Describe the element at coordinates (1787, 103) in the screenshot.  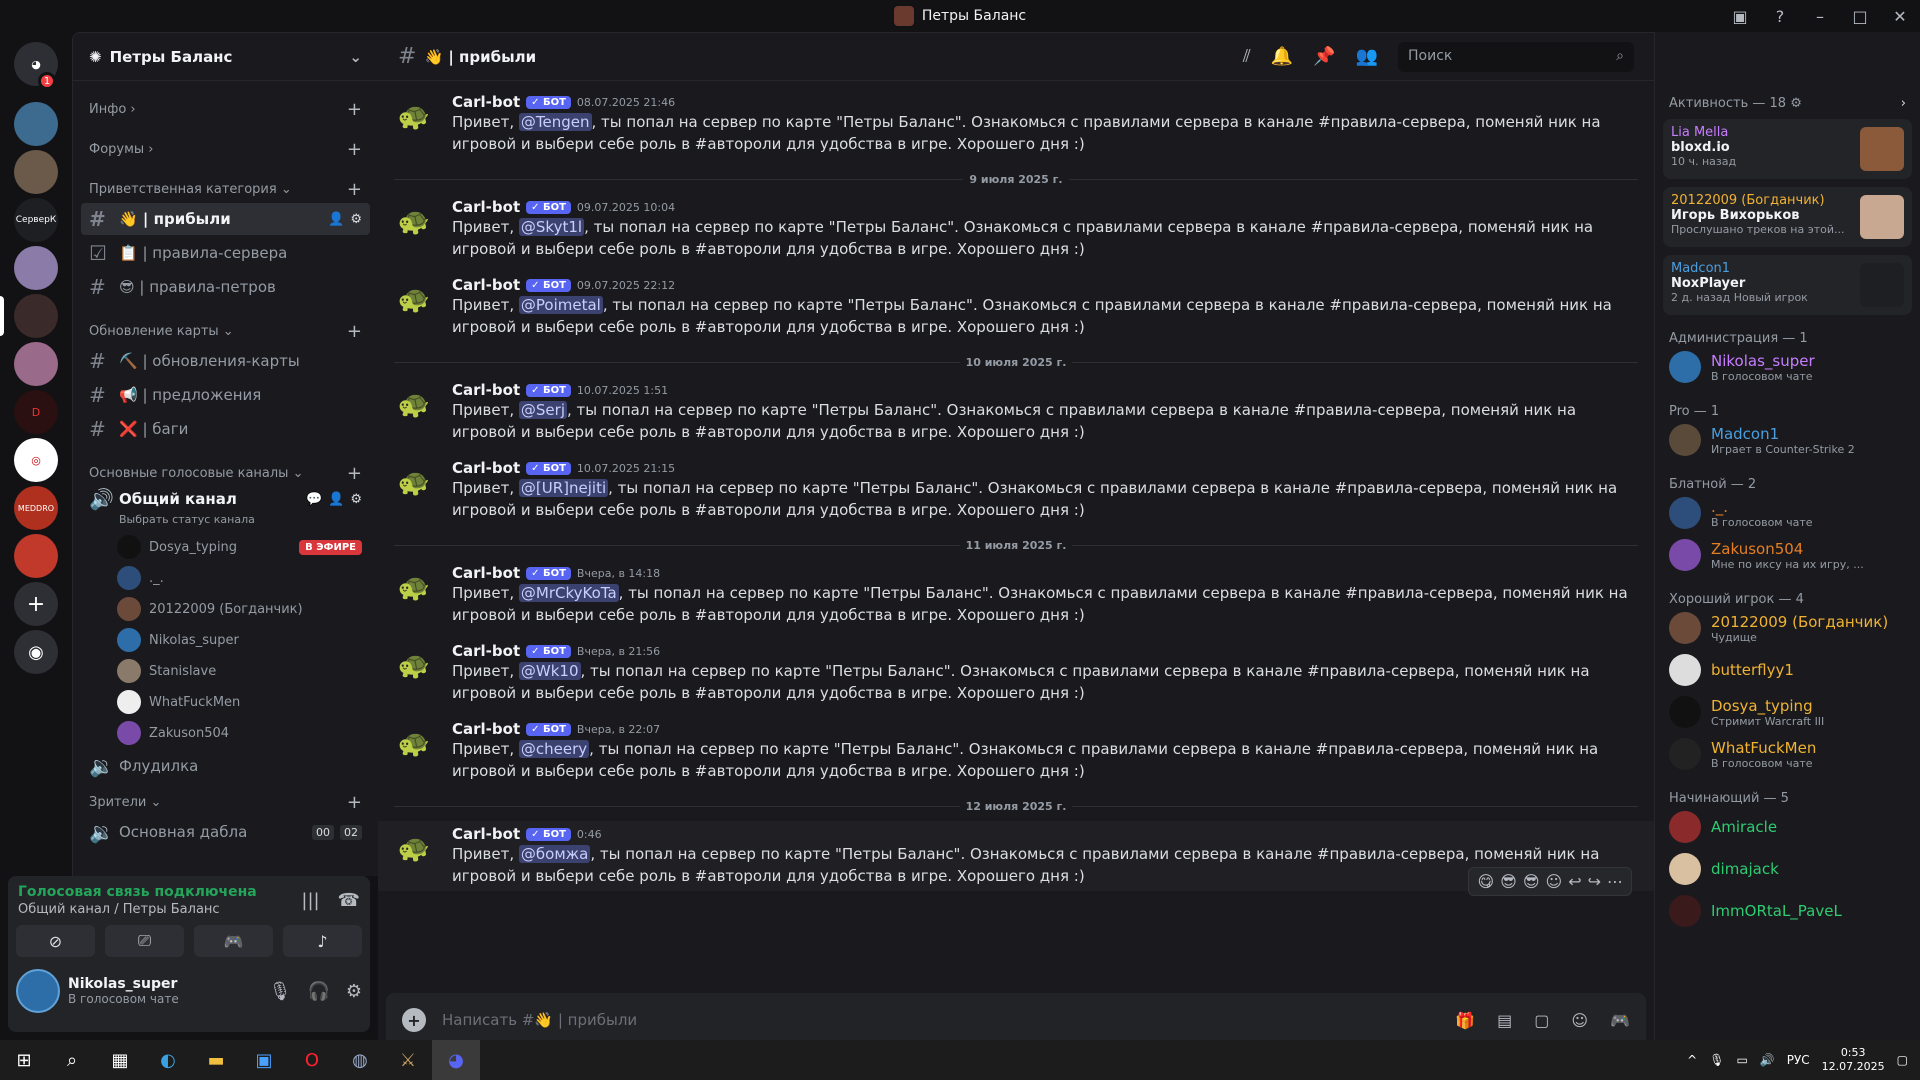
I see `activity-header: Активность — 18 ⚙ ›` at that location.